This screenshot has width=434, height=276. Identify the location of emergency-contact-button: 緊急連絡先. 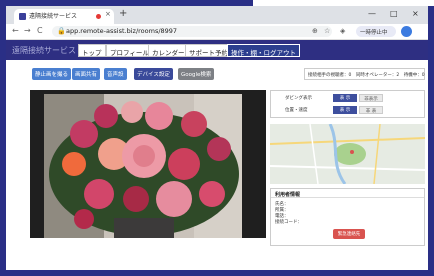
(349, 234).